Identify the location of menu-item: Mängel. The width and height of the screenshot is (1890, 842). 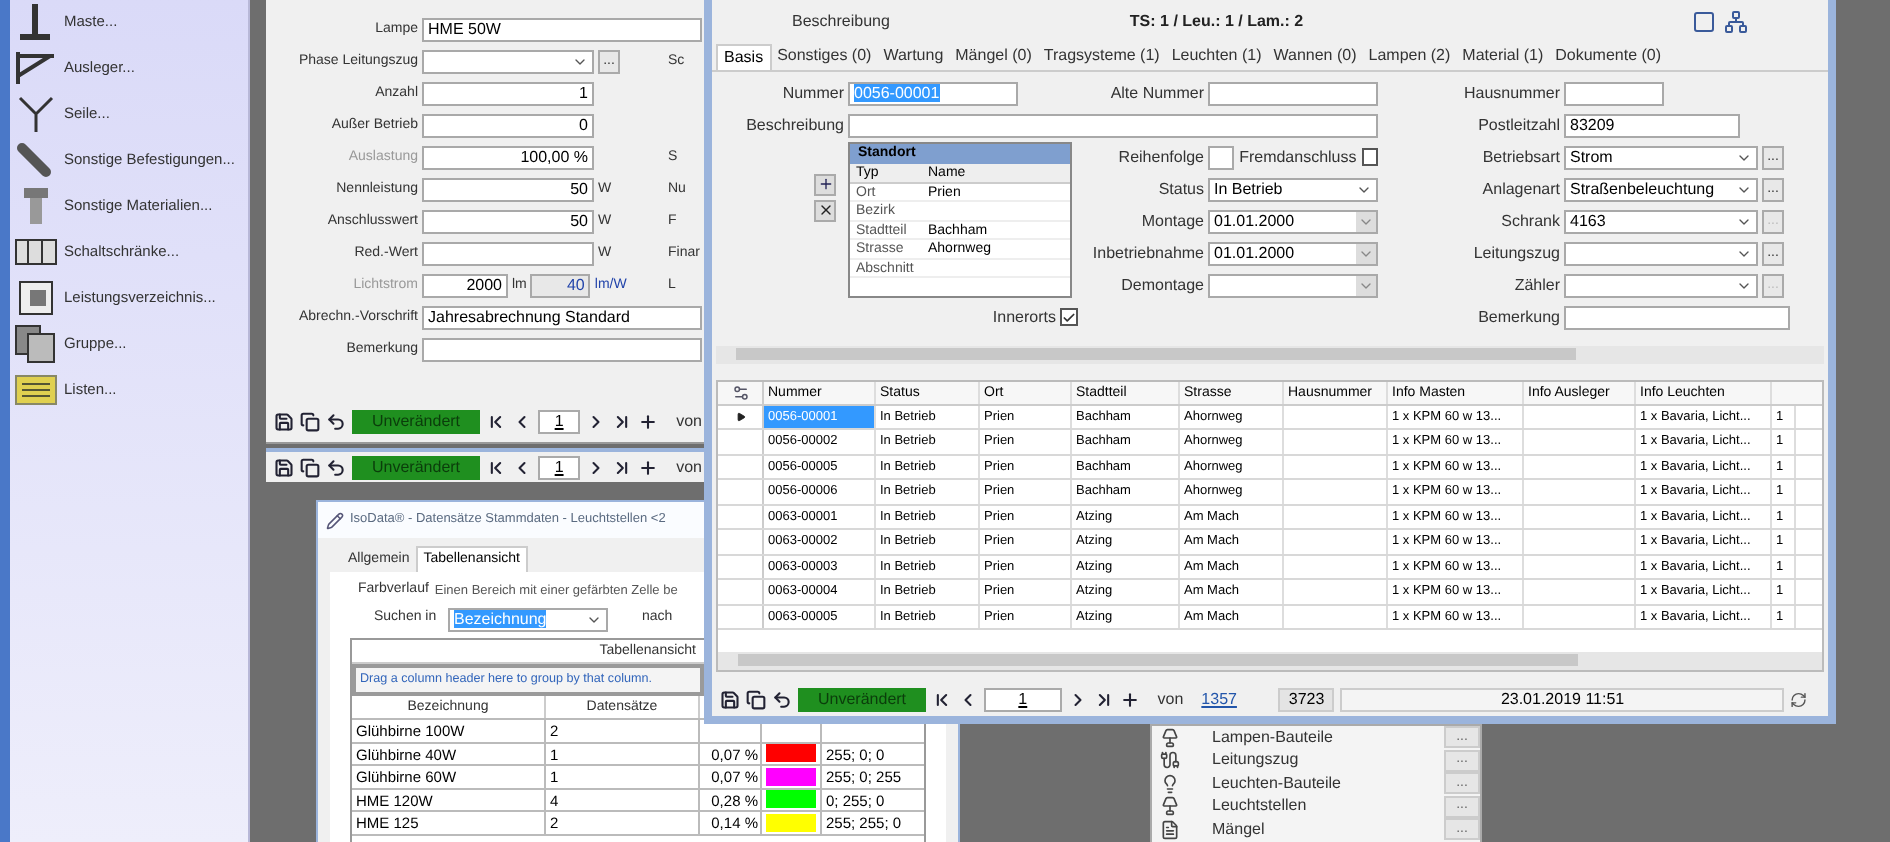
(1328, 829).